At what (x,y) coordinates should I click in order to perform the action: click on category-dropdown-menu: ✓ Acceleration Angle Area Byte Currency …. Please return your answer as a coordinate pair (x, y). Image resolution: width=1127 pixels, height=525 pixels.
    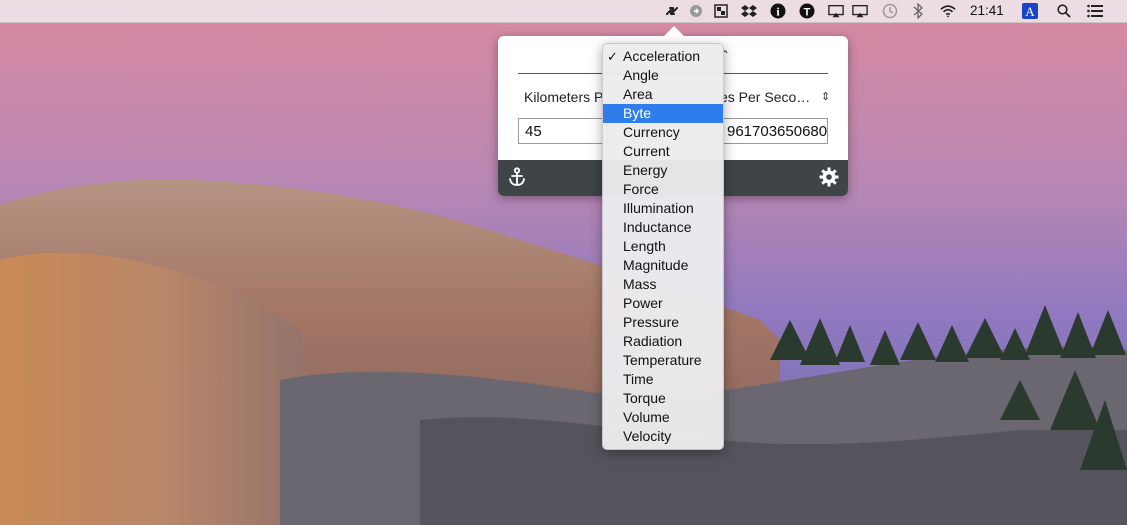
    Looking at the image, I should click on (663, 246).